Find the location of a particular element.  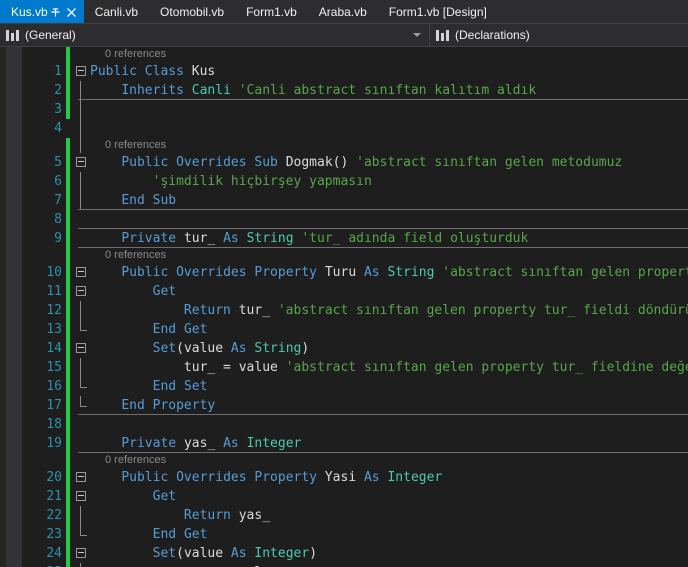

code-line: 24 Set(value As Integer) is located at coordinates (344, 553).